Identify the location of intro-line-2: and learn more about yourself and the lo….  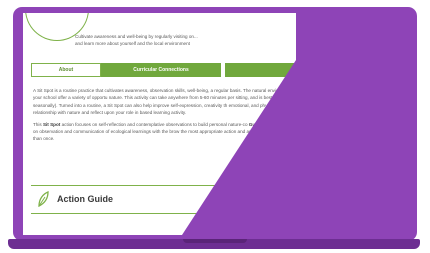
(132, 43).